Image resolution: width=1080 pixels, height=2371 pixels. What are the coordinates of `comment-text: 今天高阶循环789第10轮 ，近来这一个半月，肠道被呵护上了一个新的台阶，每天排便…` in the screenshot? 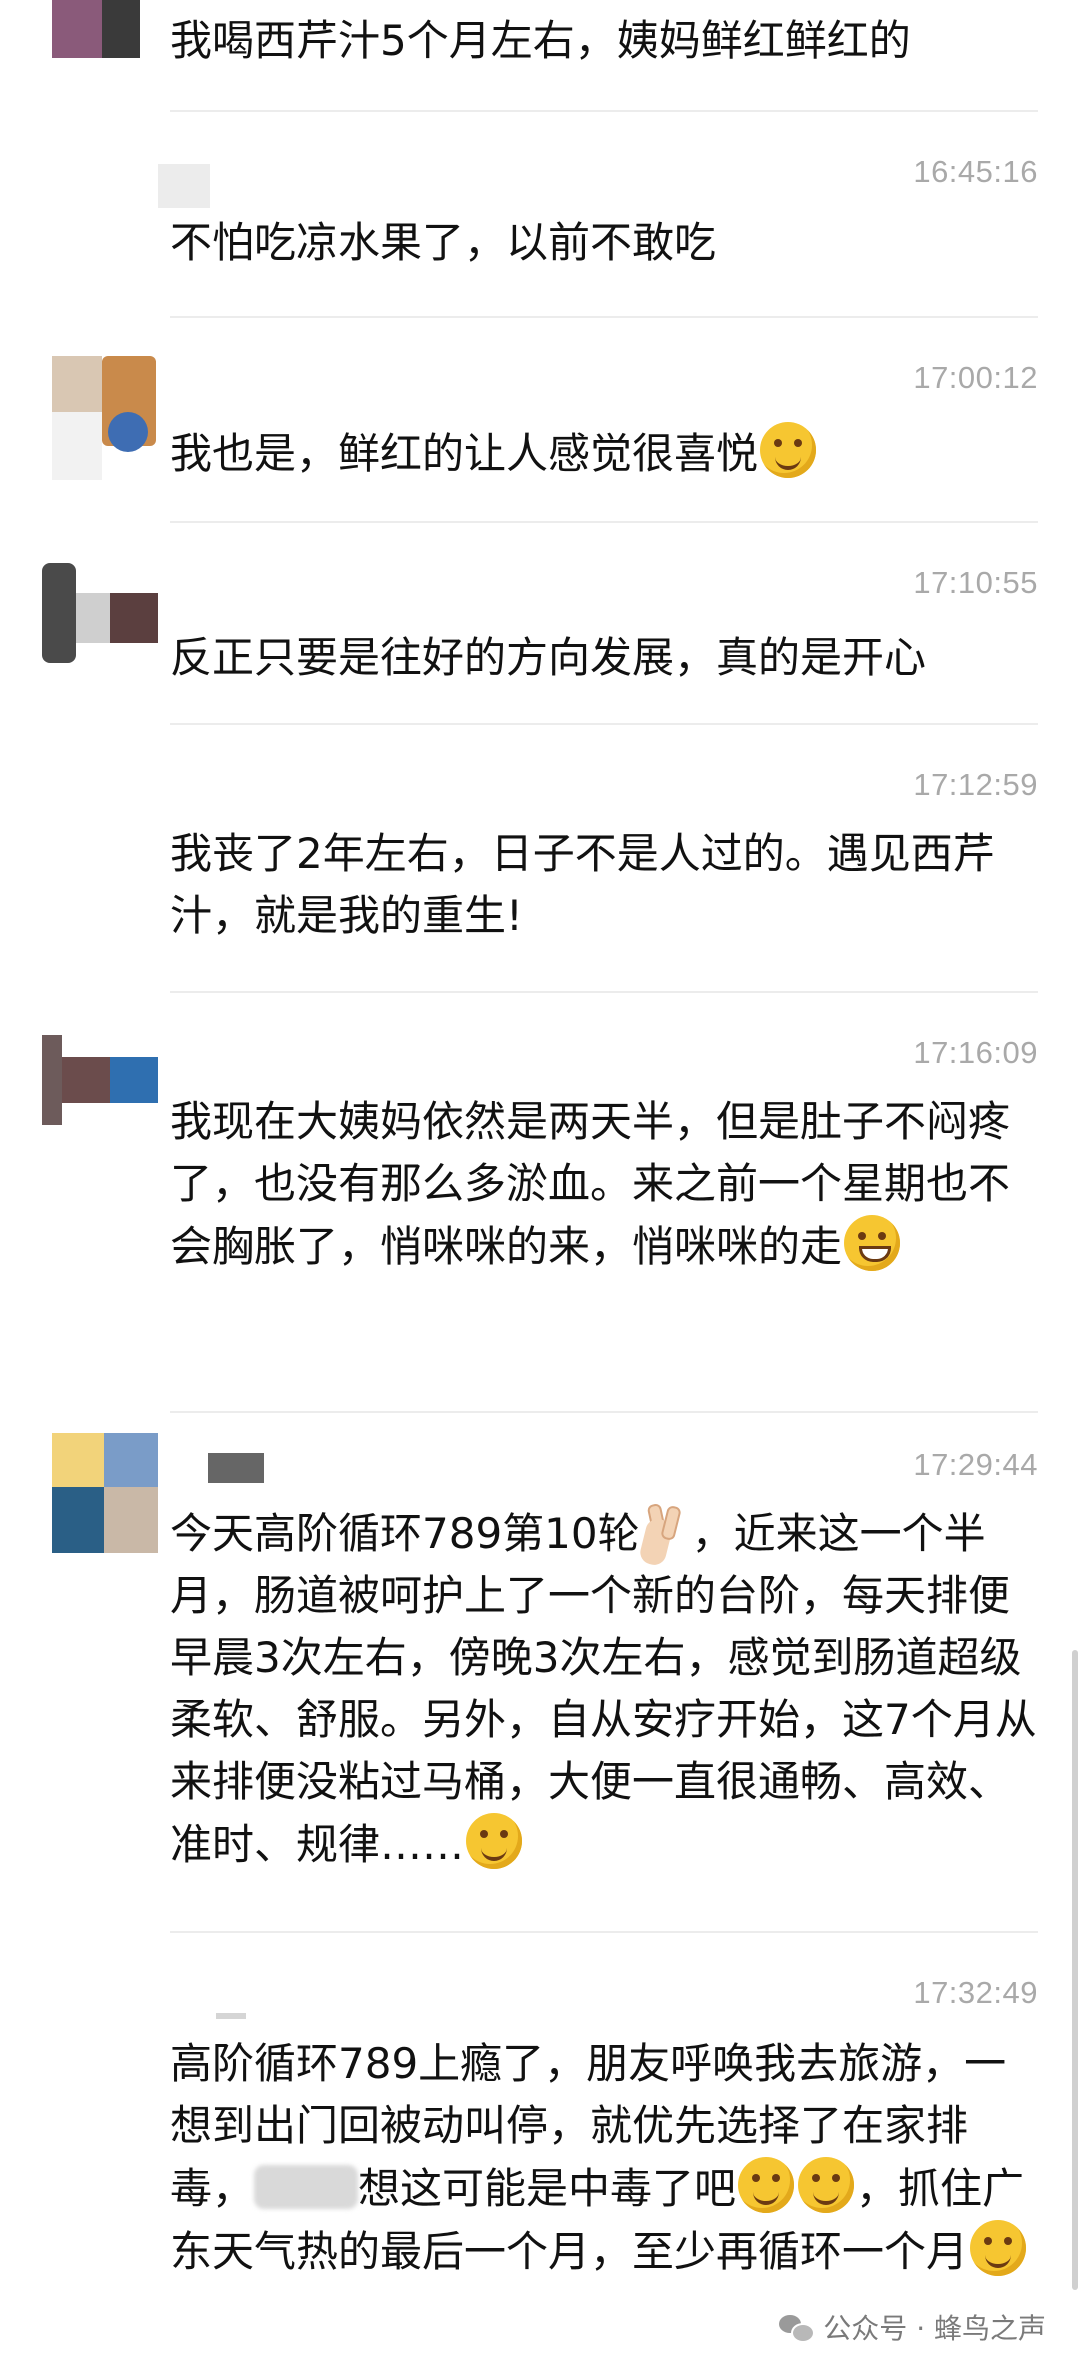 It's located at (605, 1689).